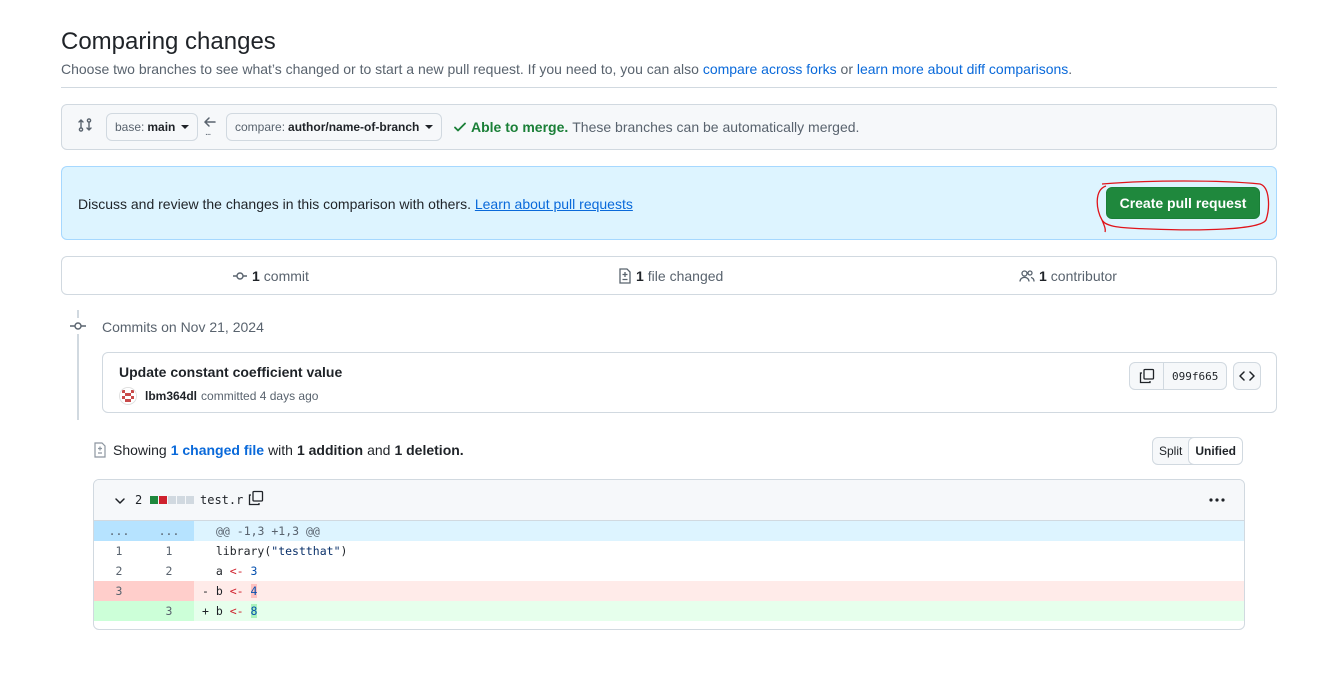 This screenshot has width=1344, height=675. What do you see at coordinates (217, 450) in the screenshot?
I see `changed-files-link: 1 changed file` at bounding box center [217, 450].